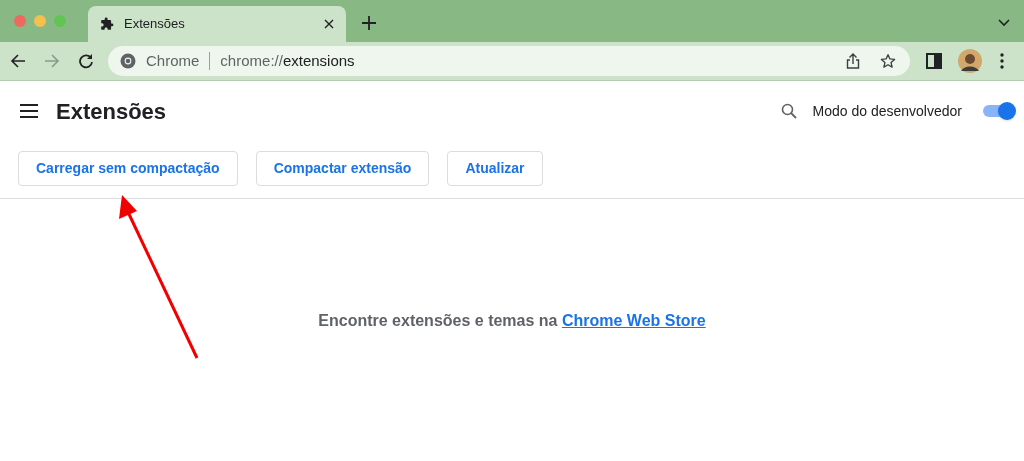 The image size is (1024, 461). I want to click on more-options-icon, so click(1002, 61).